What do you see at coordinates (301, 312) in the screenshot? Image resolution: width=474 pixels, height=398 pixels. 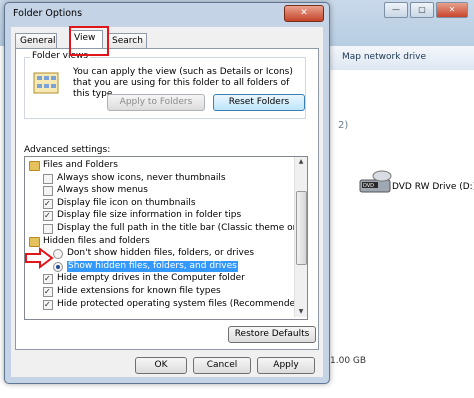 I see `scroll-down-arrow-icon: ▼` at bounding box center [301, 312].